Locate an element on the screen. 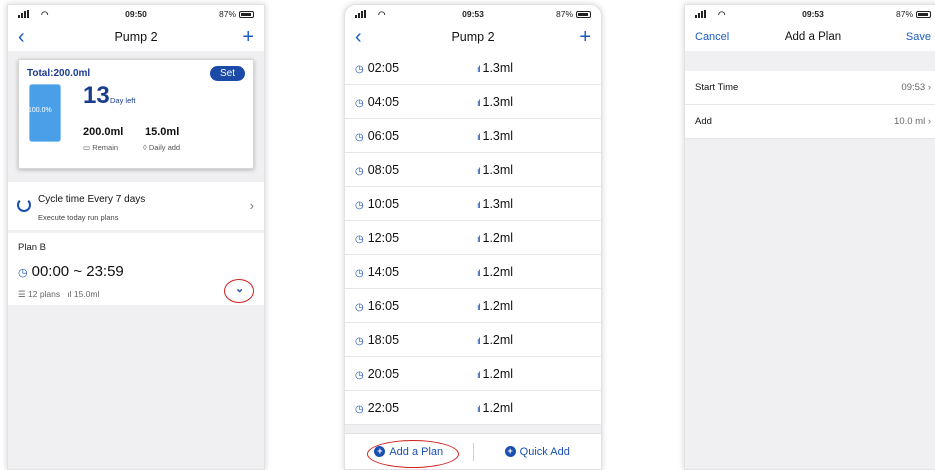  plan-settings: Start Time 09:53 › Add 10.0 ml › is located at coordinates (810, 105).